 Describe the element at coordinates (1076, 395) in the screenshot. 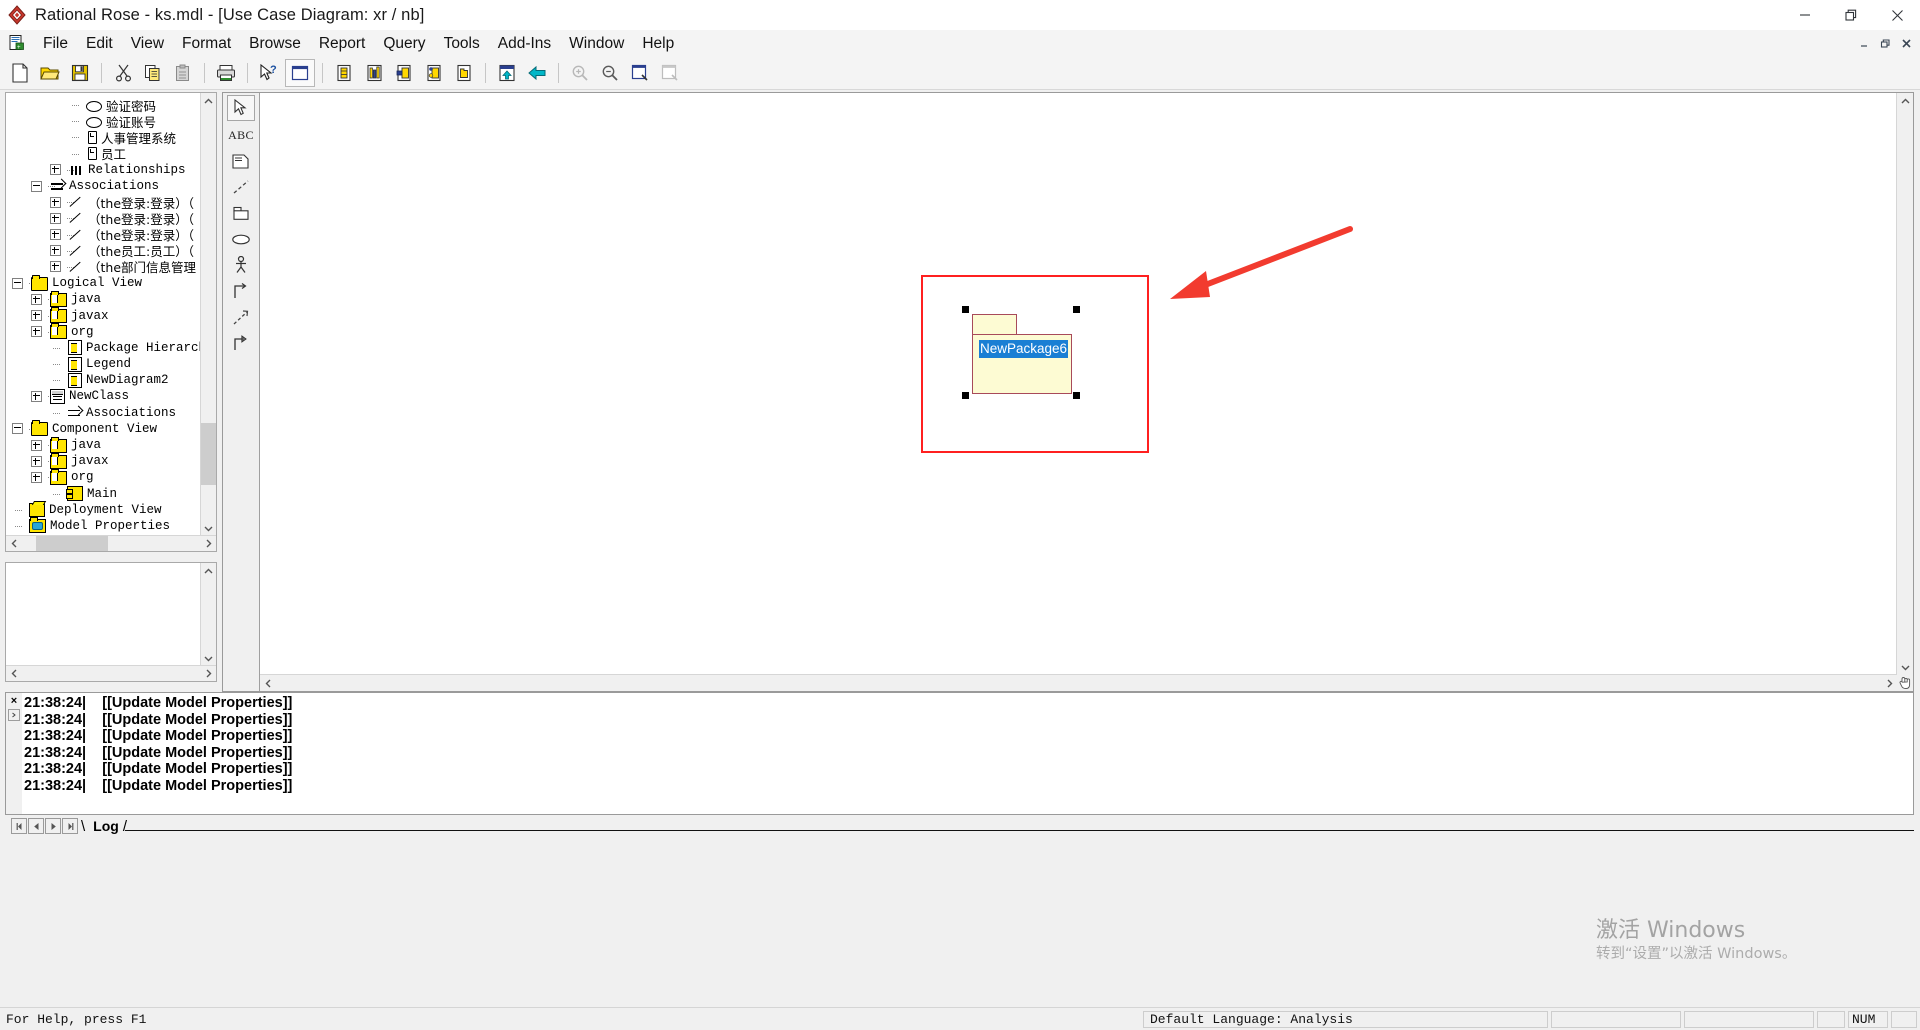

I see `selection-handle-bottom-right` at that location.